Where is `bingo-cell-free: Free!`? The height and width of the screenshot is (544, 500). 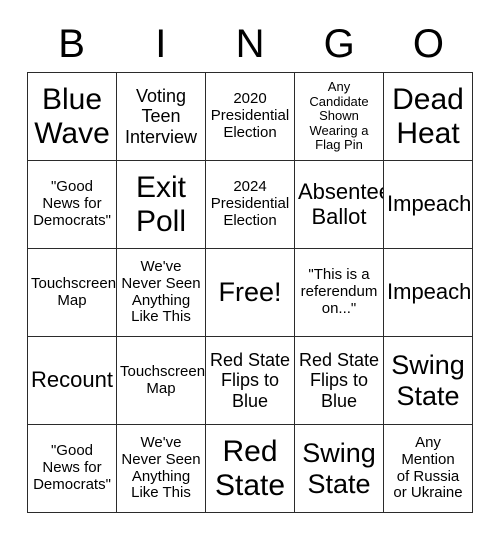 bingo-cell-free: Free! is located at coordinates (250, 293).